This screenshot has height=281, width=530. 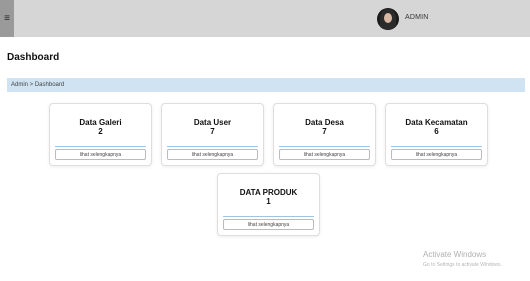 I want to click on card-title: DATA PRODUK, so click(x=268, y=192).